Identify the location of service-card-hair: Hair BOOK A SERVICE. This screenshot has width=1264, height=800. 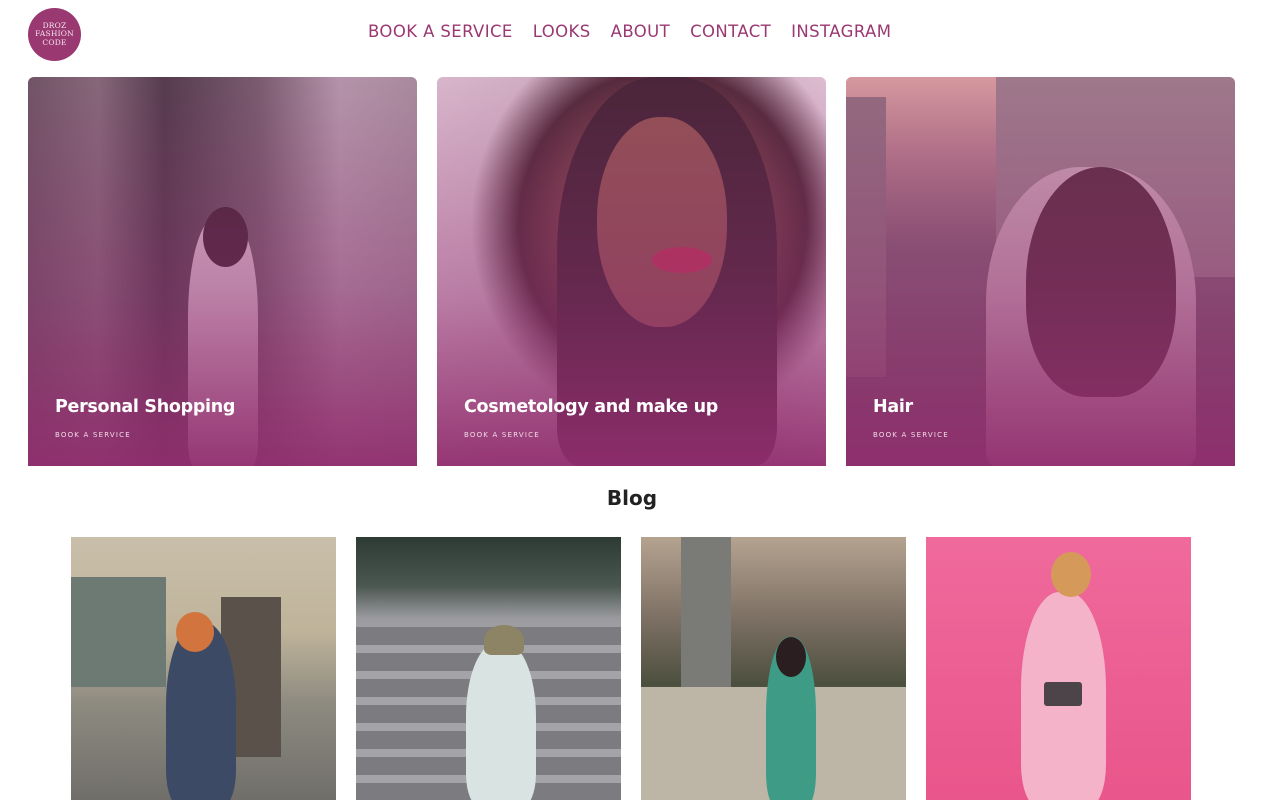
(1040, 271).